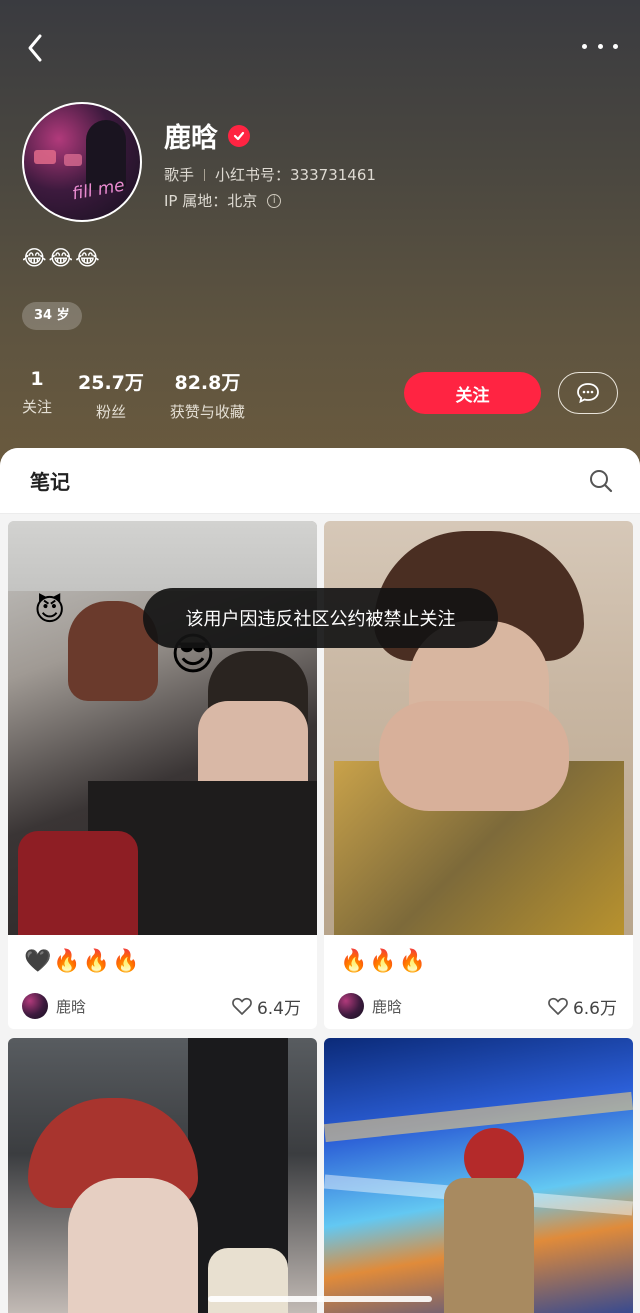  Describe the element at coordinates (472, 393) in the screenshot. I see `follow-button: 关注` at that location.